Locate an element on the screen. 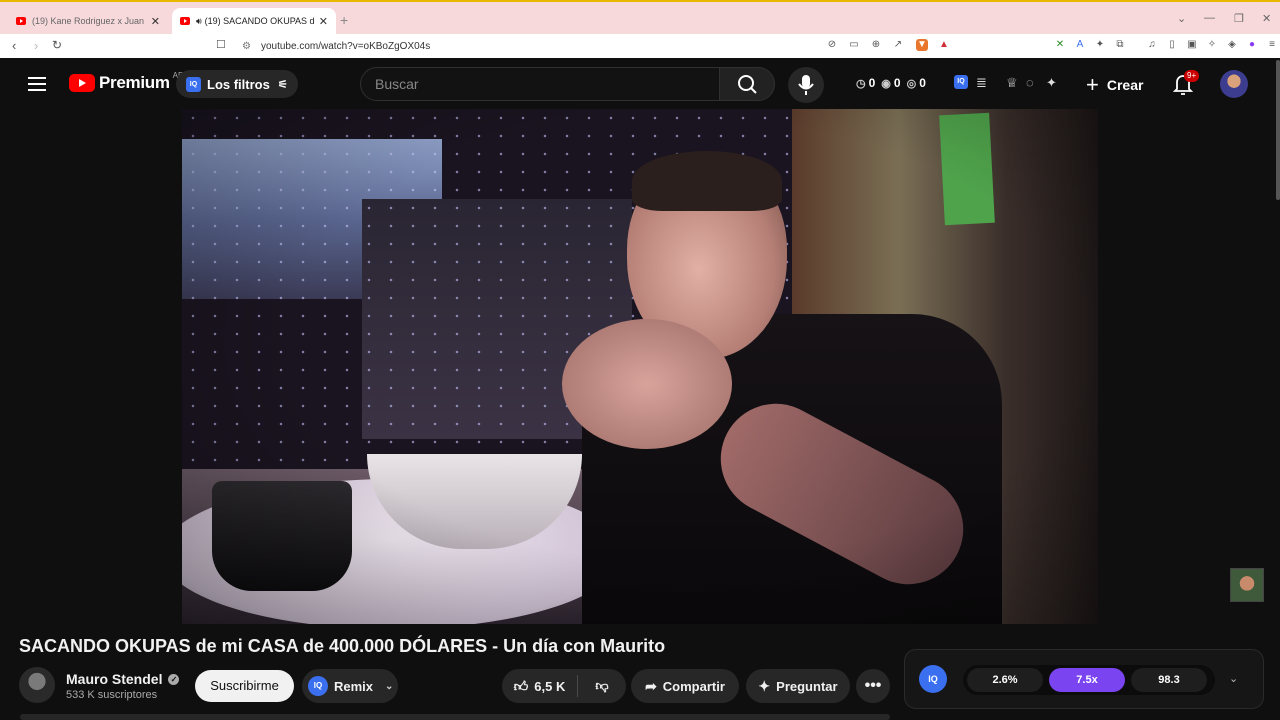 This screenshot has width=1280, height=720. thumbs-up-icon: 👍︎ is located at coordinates (521, 685).